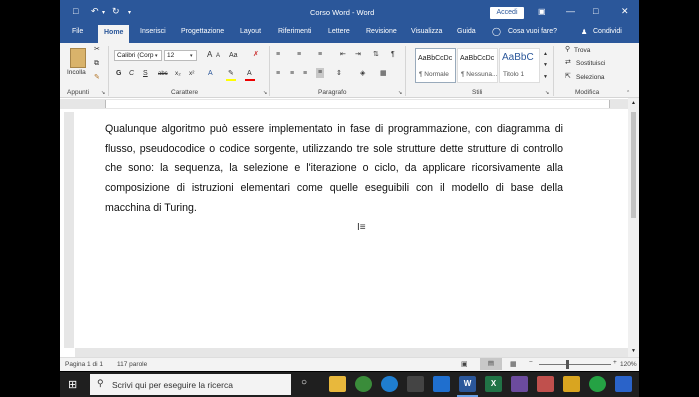 The height and width of the screenshot is (397, 699). I want to click on tab-layout: Layout, so click(250, 31).